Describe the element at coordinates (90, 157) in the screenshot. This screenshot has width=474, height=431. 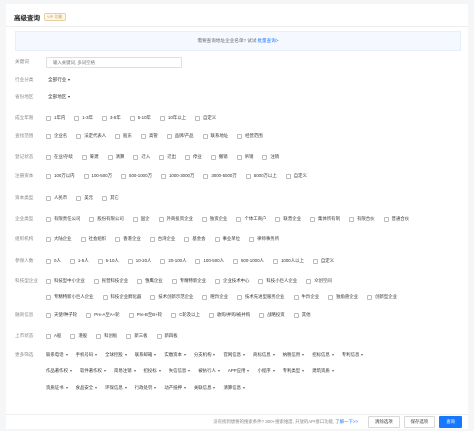
I see `filter-option: 筹建` at that location.